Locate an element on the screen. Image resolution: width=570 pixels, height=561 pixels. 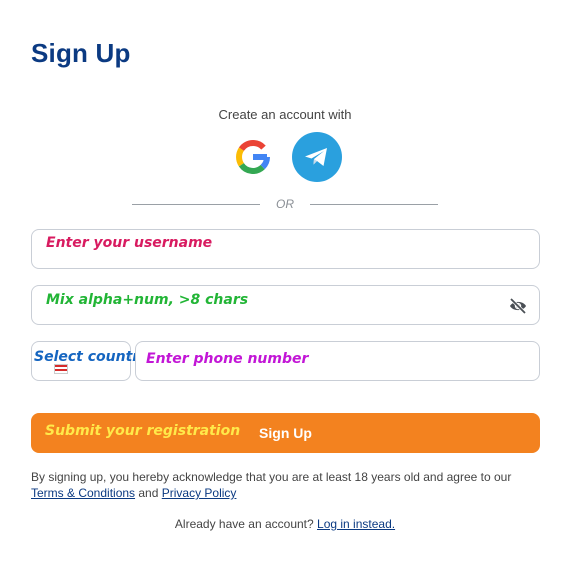
password-visibility-toggle is located at coordinates (518, 306).